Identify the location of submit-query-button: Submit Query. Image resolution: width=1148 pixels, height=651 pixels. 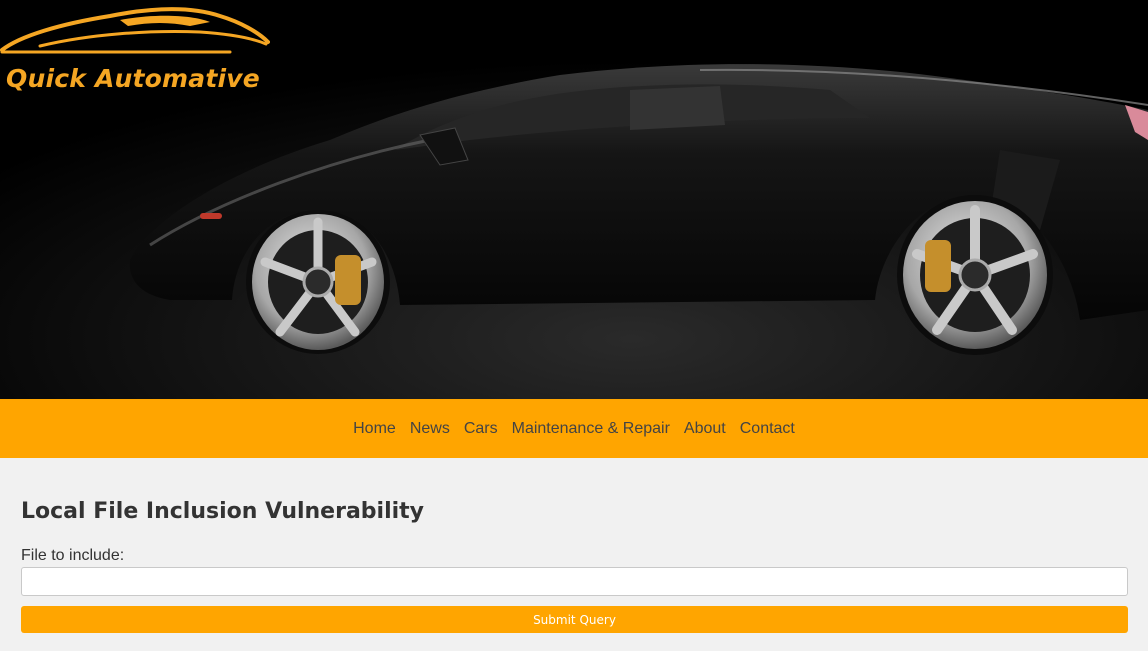
(574, 619).